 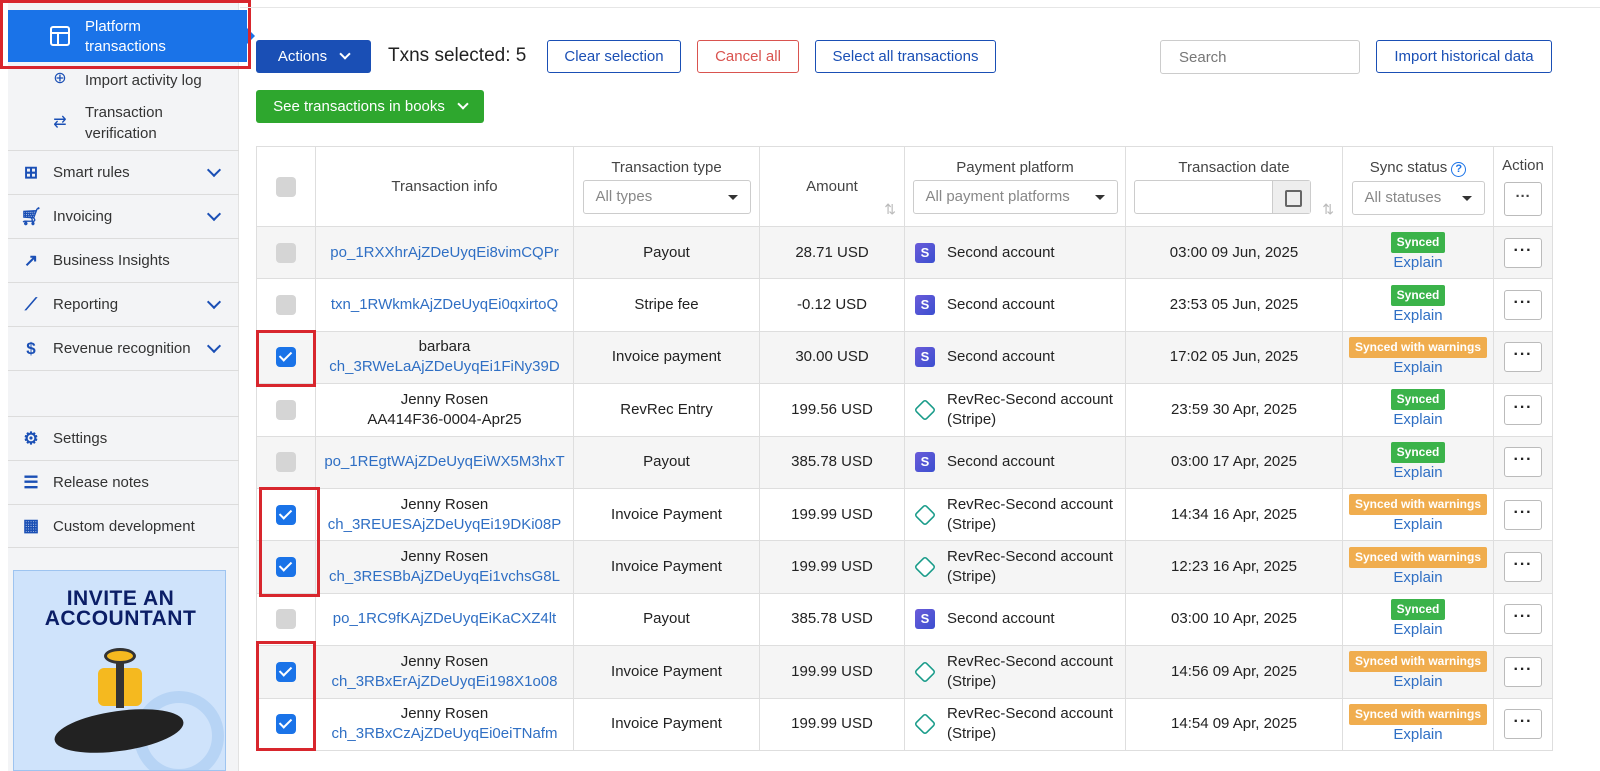 I want to click on transaction-id: ch_3RBxCzAjZDeUyqEi0eiTNafm, so click(x=444, y=734).